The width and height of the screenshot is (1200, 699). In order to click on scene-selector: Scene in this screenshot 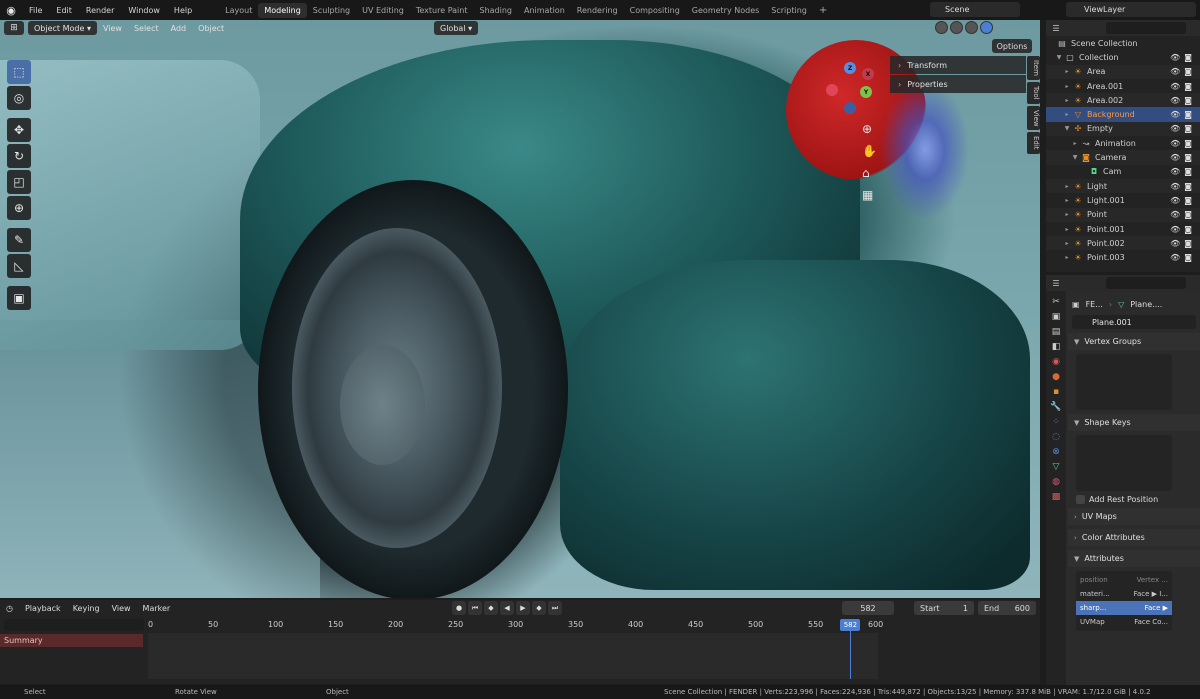, I will do `click(975, 9)`.